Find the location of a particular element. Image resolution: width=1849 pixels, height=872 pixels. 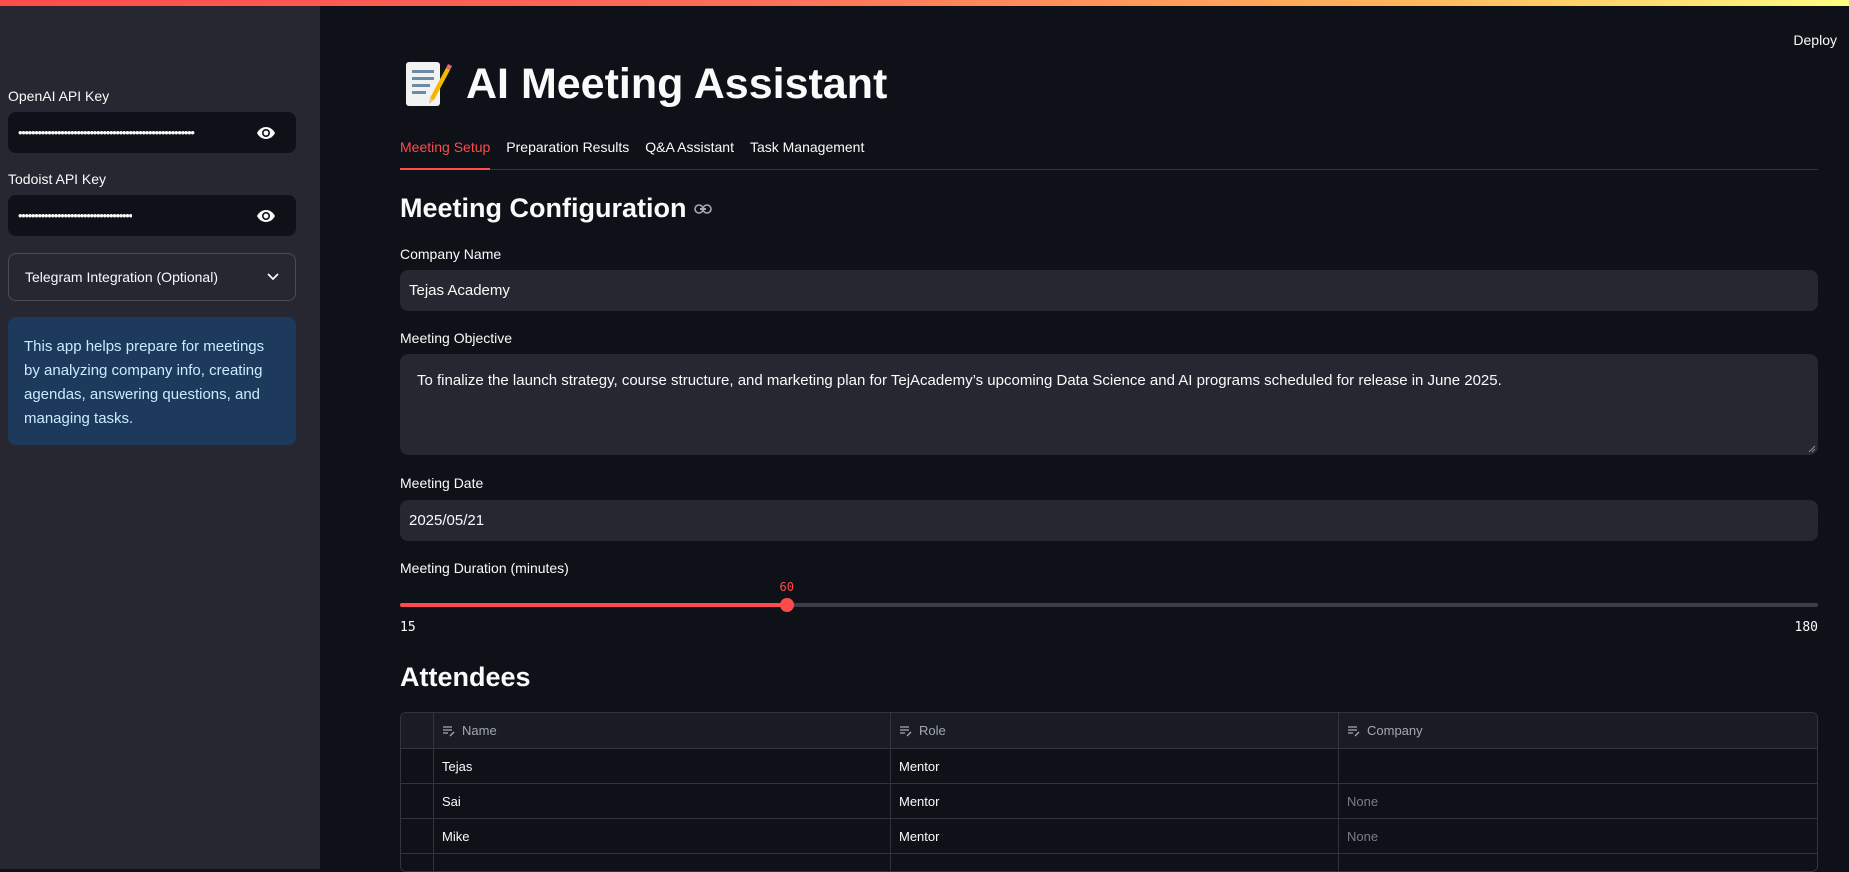

table-row: Tejas Mentor is located at coordinates (1109, 766).